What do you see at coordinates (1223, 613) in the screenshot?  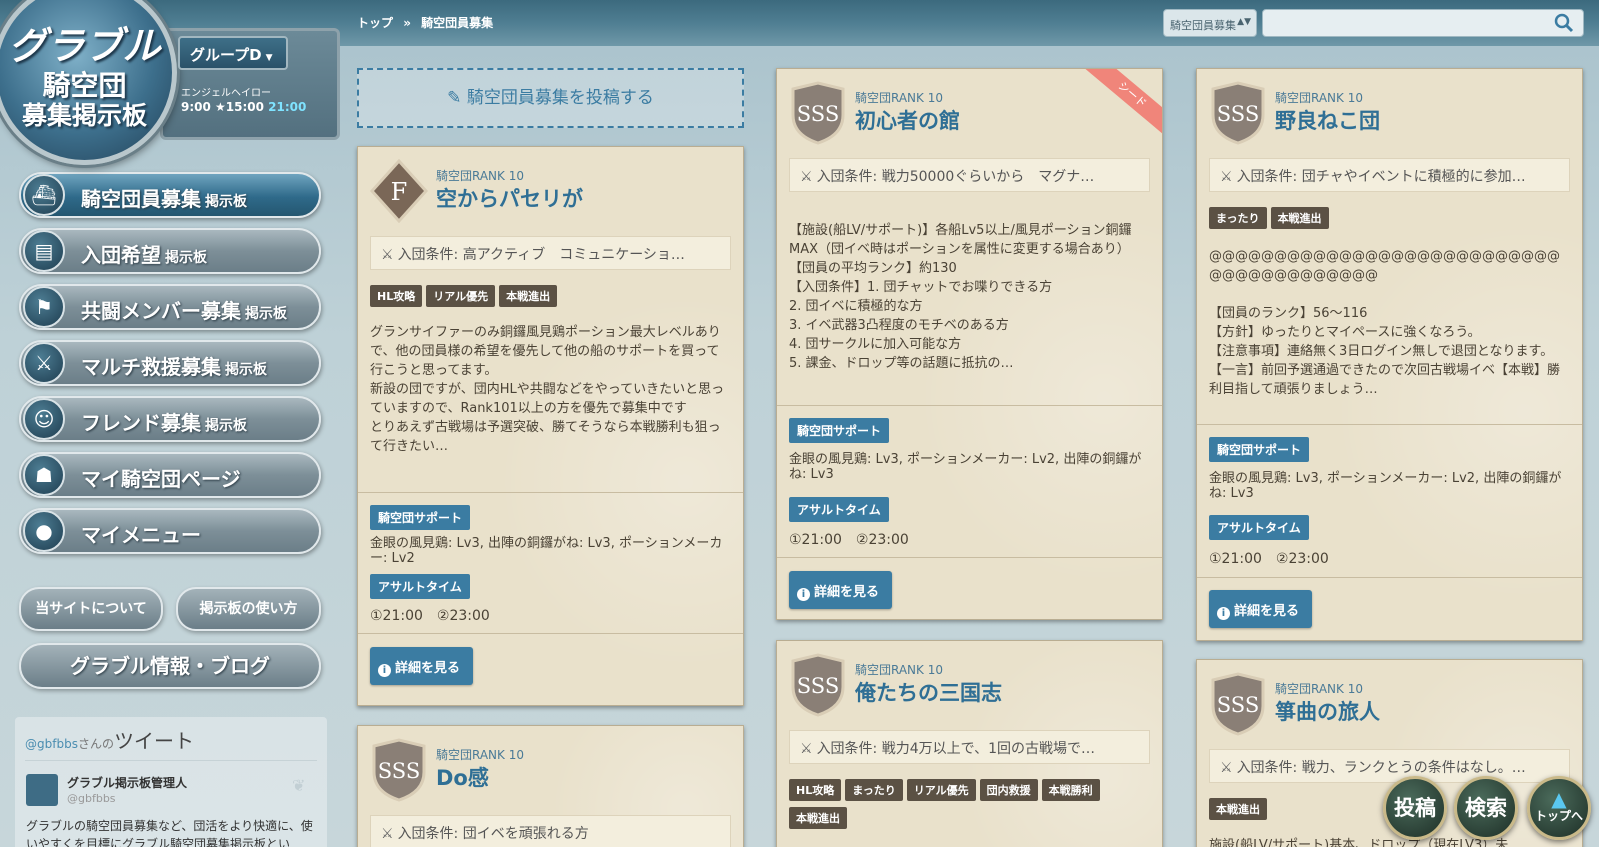 I see `info-icon: i` at bounding box center [1223, 613].